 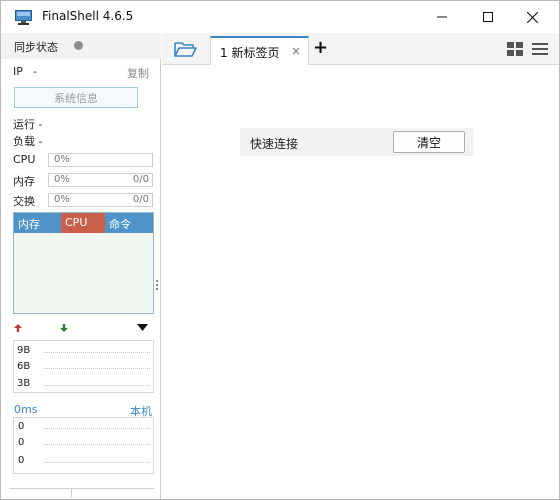 I want to click on close-button, so click(x=532, y=17).